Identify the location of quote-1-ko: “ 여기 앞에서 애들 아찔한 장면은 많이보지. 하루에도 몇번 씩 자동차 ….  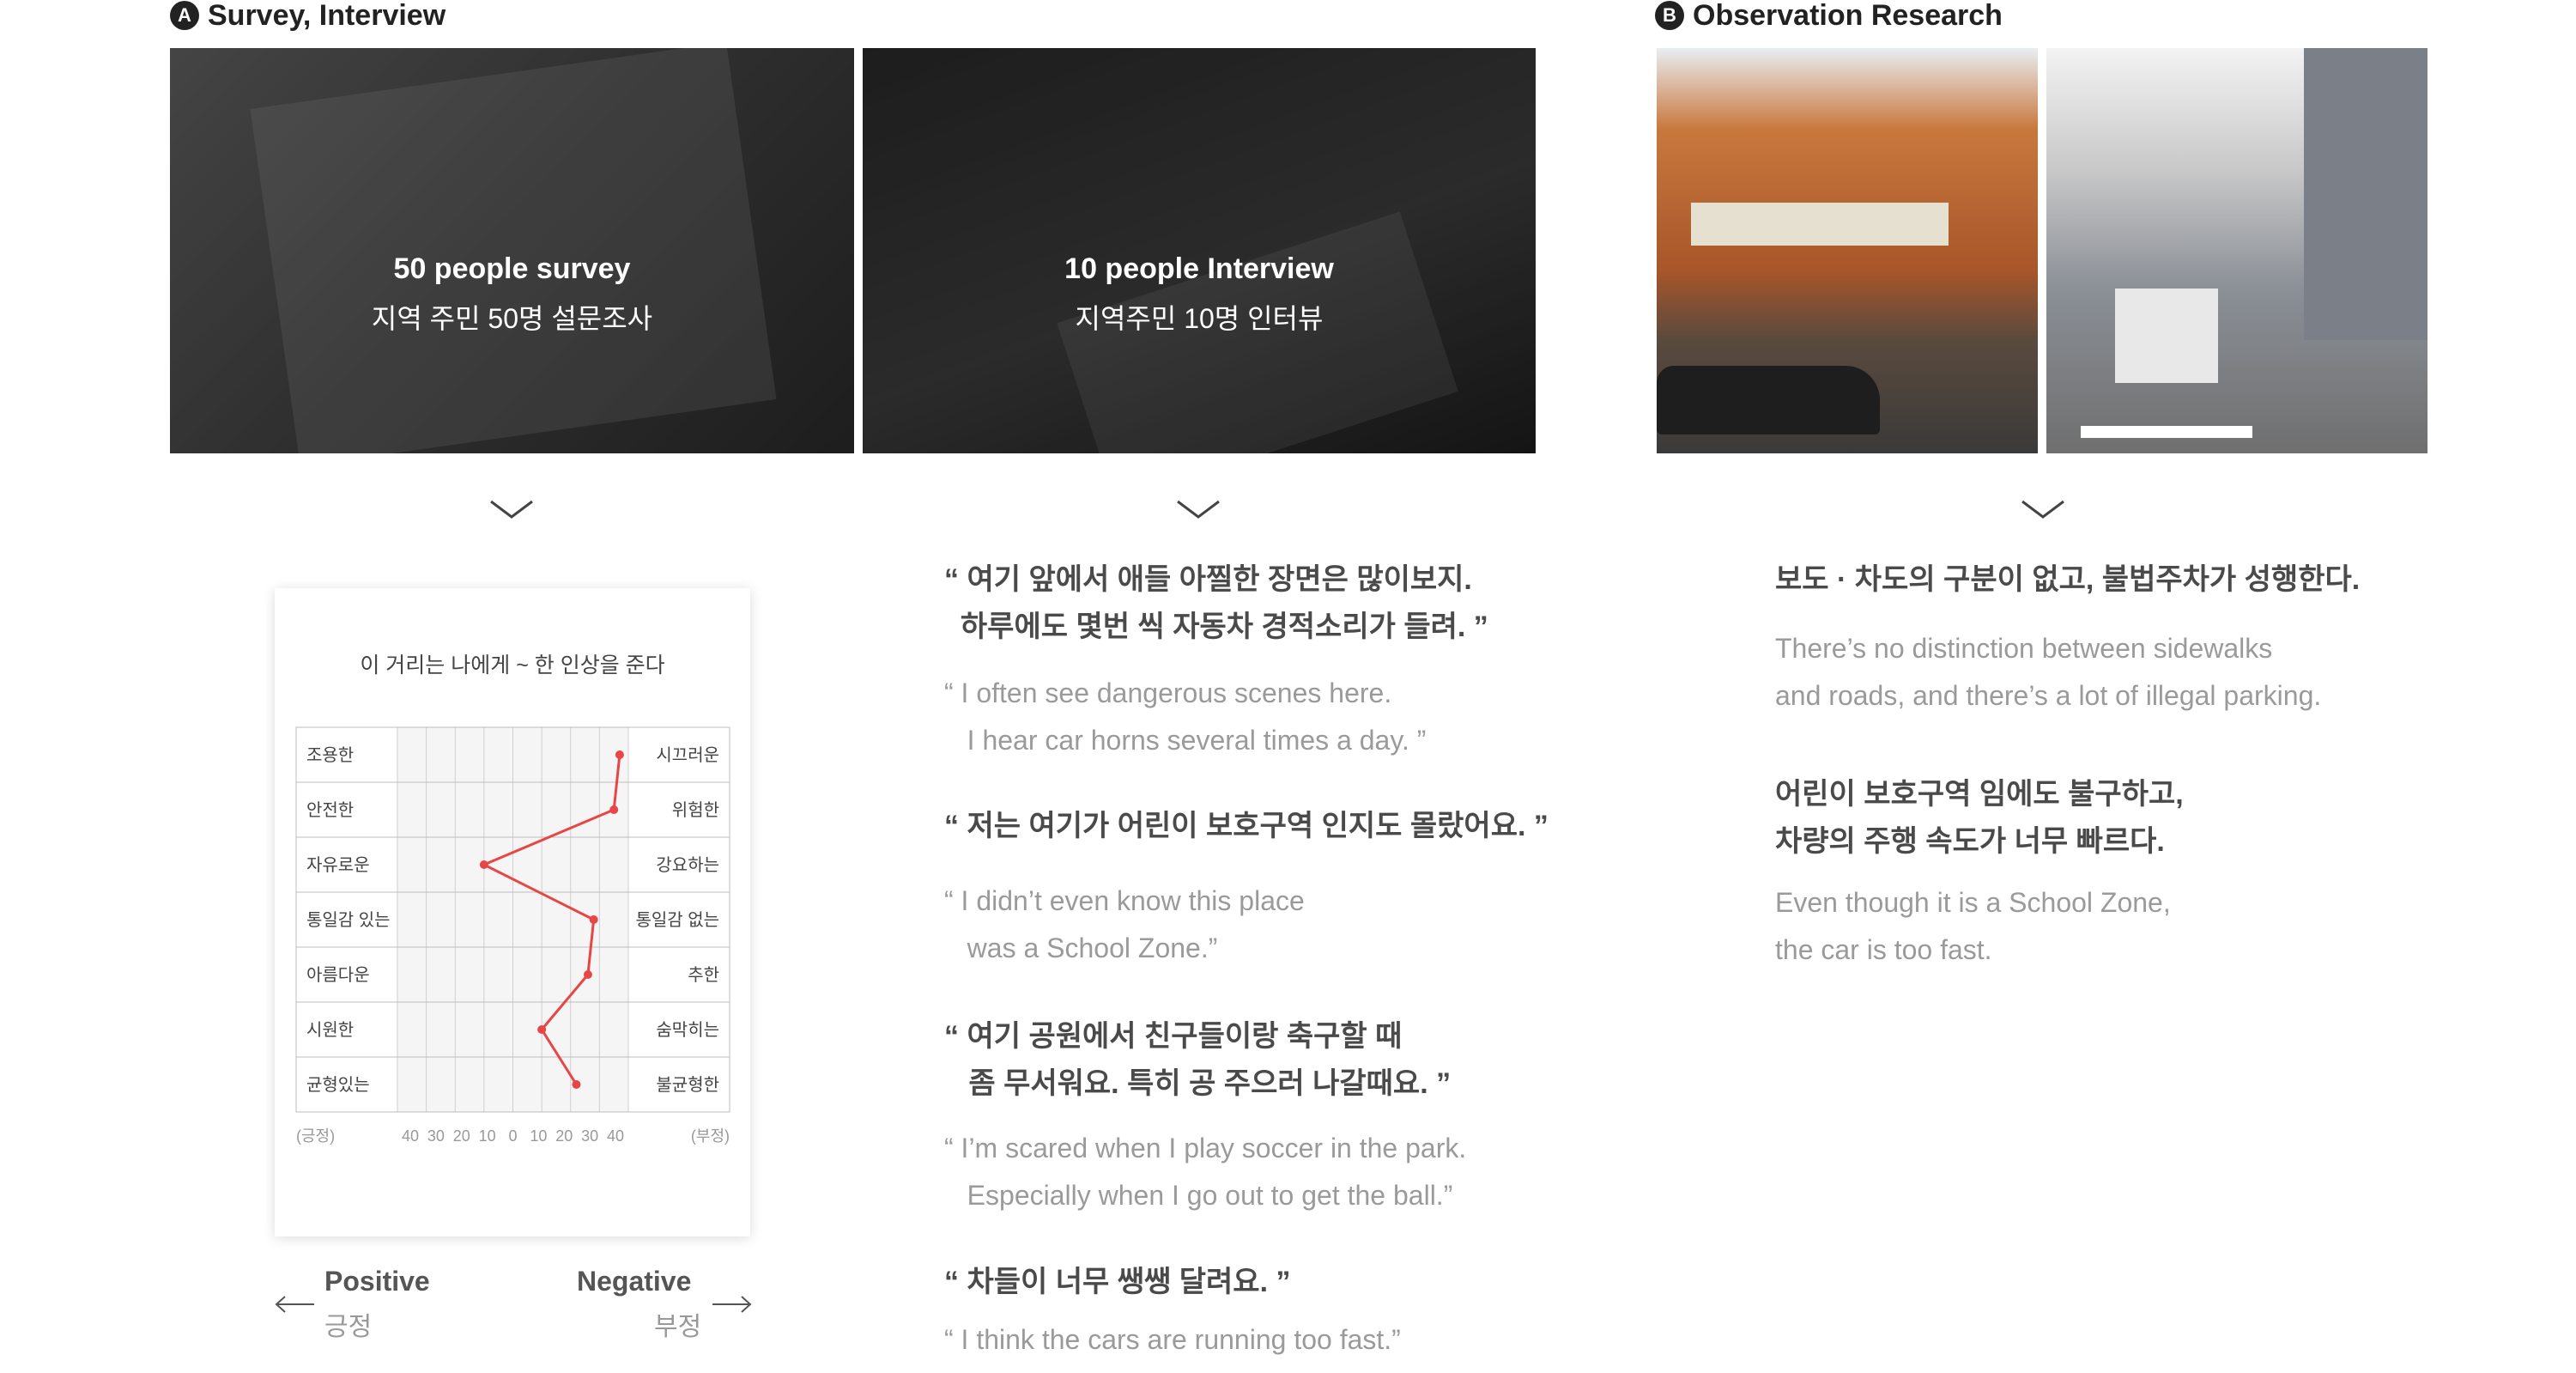
(1216, 603).